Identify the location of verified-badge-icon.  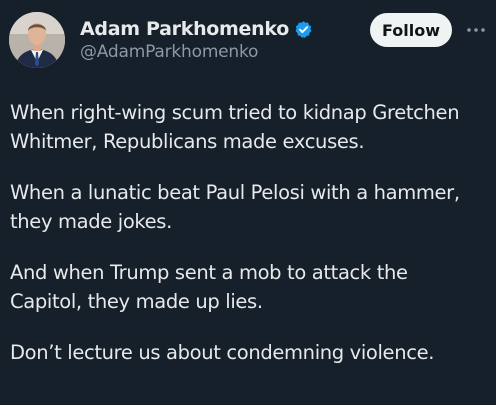
(303, 29).